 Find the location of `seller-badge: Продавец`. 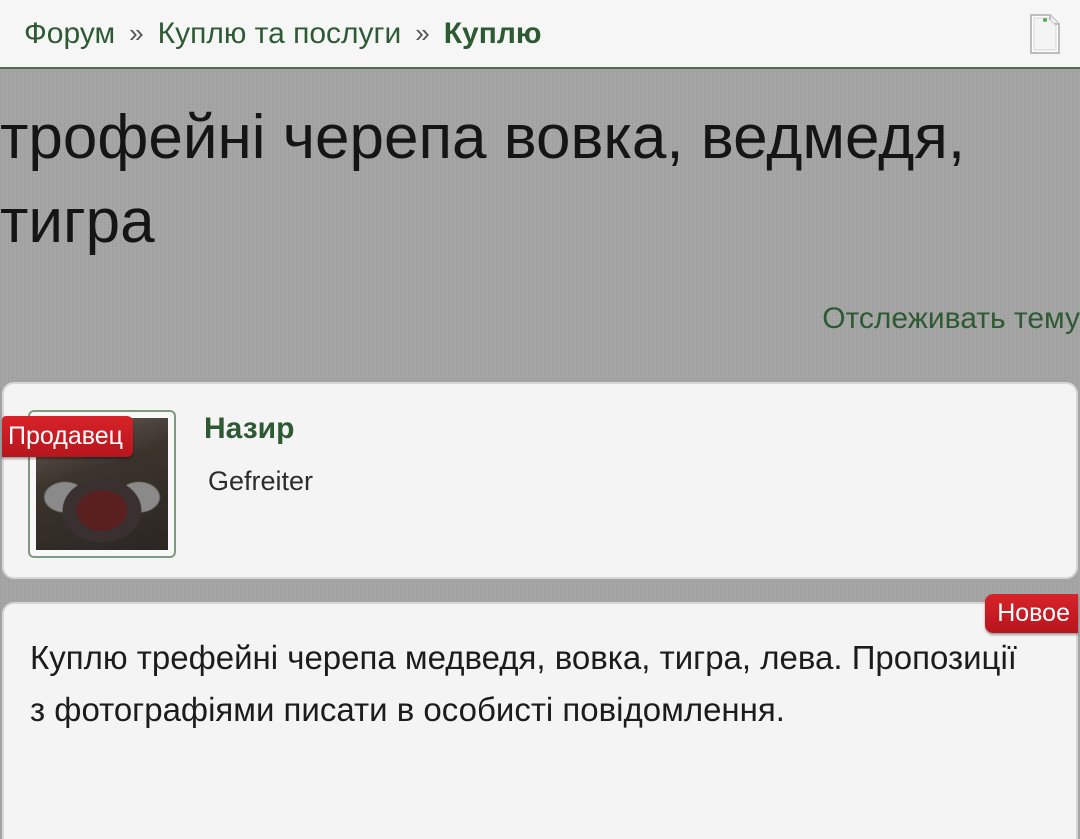

seller-badge: Продавец is located at coordinates (67, 436).